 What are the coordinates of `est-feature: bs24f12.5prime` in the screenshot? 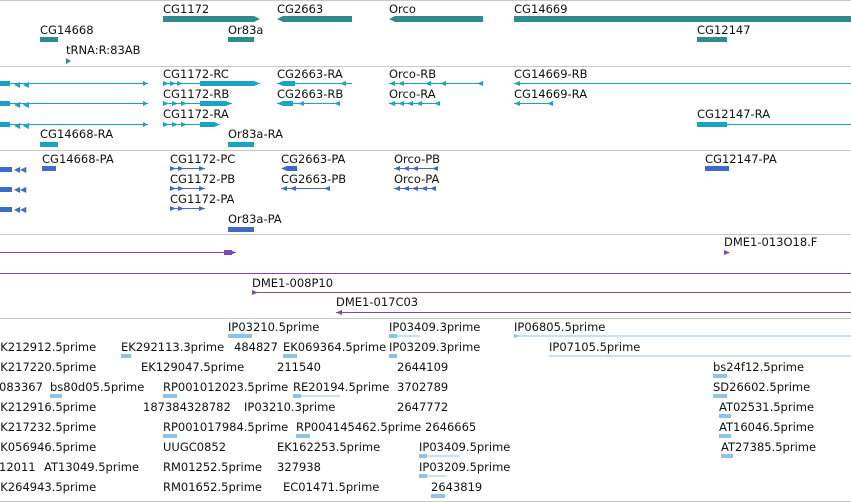 It's located at (758, 369).